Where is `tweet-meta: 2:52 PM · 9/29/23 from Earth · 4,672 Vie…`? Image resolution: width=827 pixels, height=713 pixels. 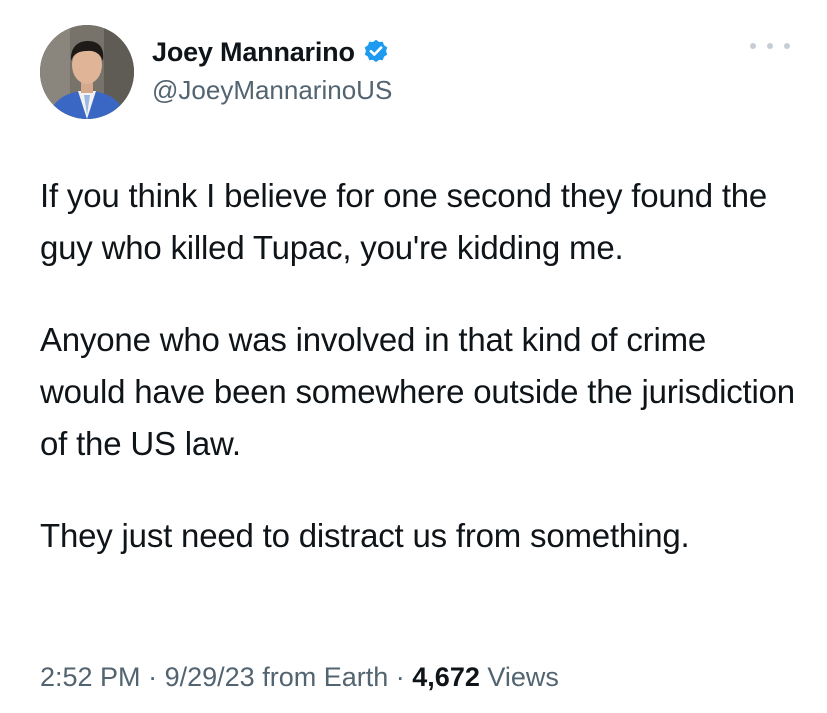 tweet-meta: 2:52 PM · 9/29/23 from Earth · 4,672 Vie… is located at coordinates (299, 677).